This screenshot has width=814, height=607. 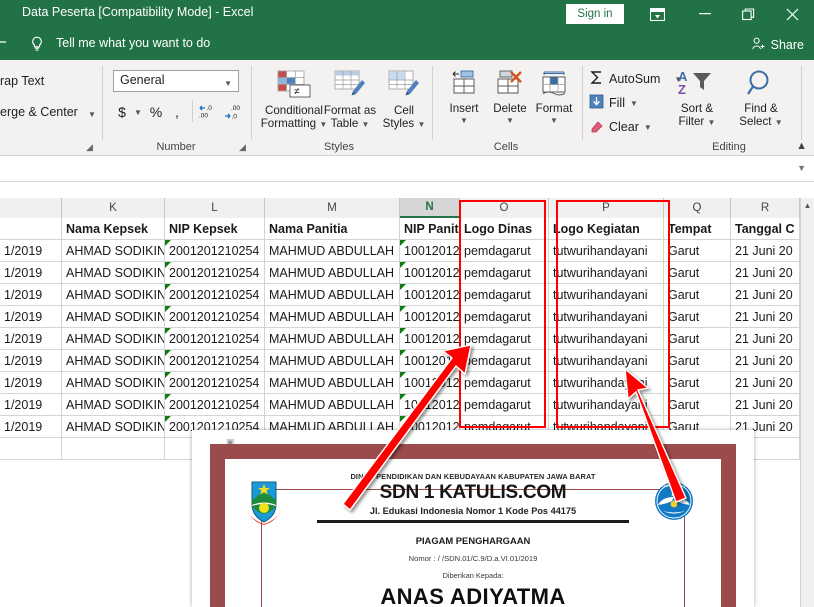 What do you see at coordinates (606, 208) in the screenshot?
I see `column-header-P: P` at bounding box center [606, 208].